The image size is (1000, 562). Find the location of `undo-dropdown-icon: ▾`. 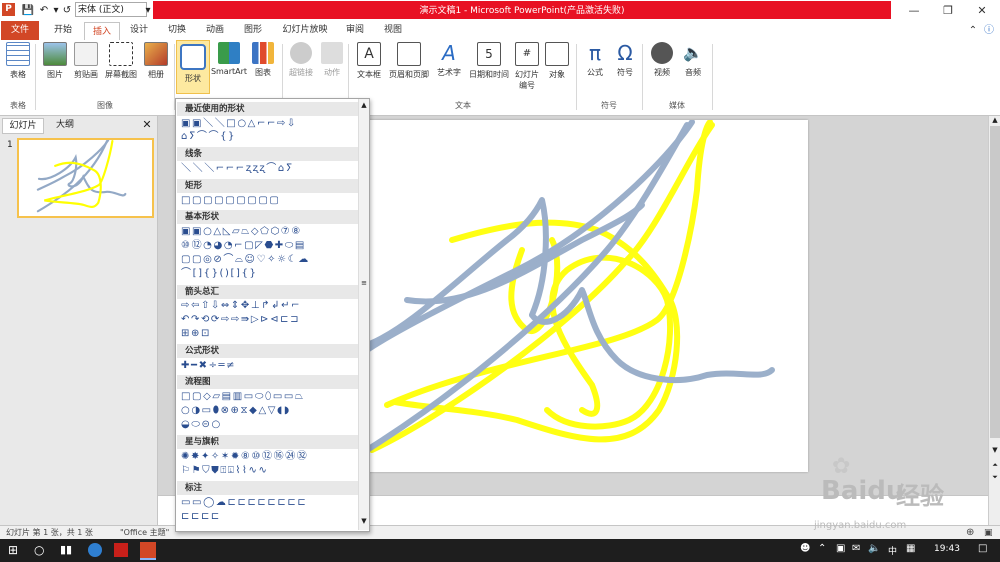

undo-dropdown-icon: ▾ is located at coordinates (56, 10).